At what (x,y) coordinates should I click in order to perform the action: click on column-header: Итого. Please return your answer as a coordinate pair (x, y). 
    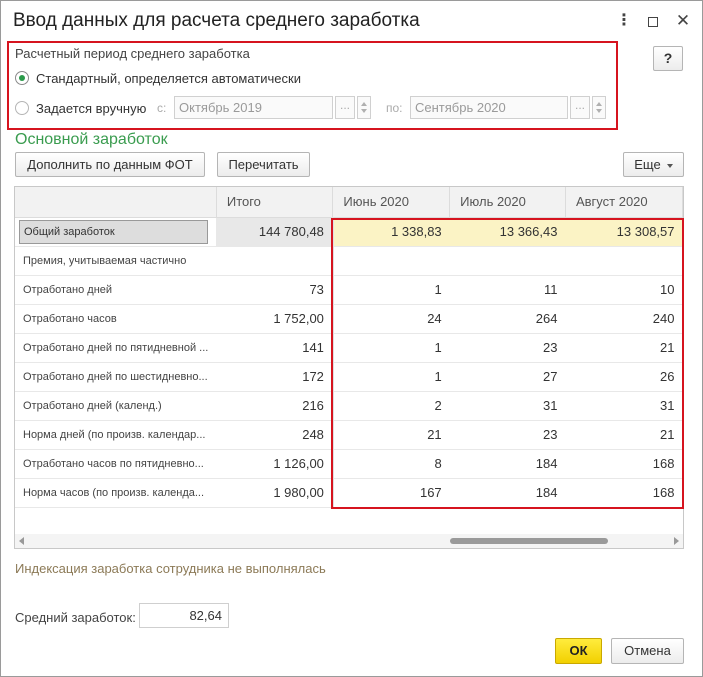
    Looking at the image, I should click on (275, 202).